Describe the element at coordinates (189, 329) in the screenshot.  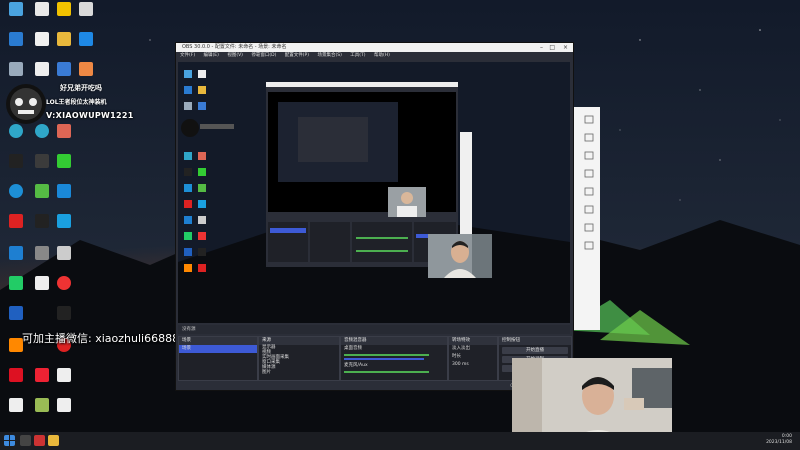
I see `context-bar-text: 没有源` at that location.